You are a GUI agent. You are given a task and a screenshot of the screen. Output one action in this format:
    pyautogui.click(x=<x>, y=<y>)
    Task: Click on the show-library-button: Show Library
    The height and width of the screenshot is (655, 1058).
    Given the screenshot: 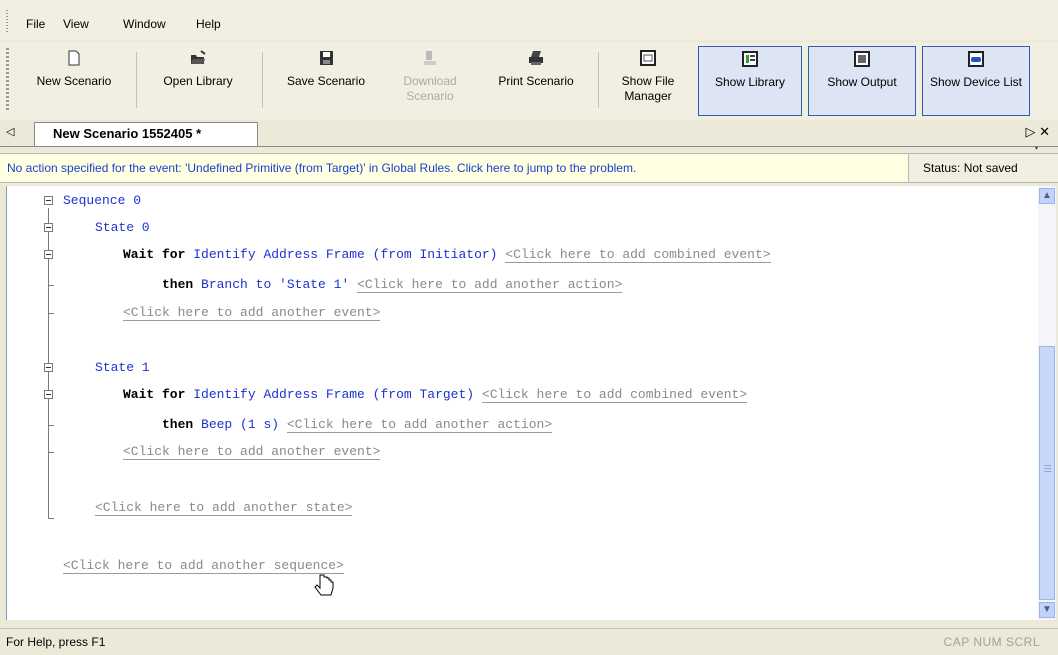 What is the action you would take?
    pyautogui.click(x=750, y=81)
    